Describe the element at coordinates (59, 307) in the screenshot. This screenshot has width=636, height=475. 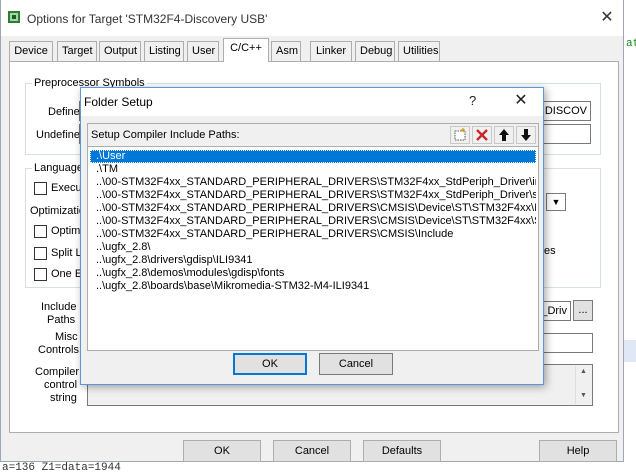
I see `include-label: Include` at that location.